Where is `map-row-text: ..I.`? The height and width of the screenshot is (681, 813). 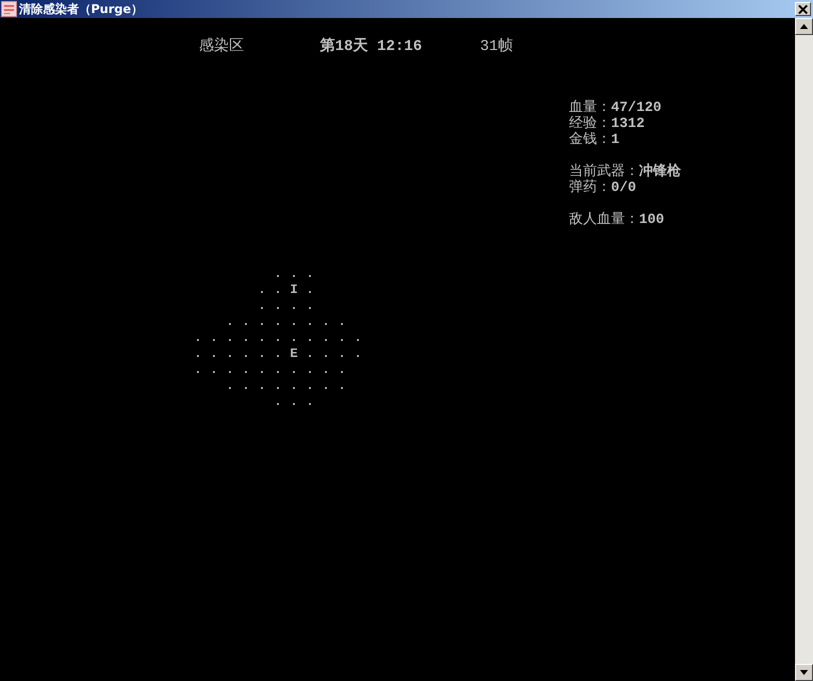
map-row-text: ..I. is located at coordinates (290, 290).